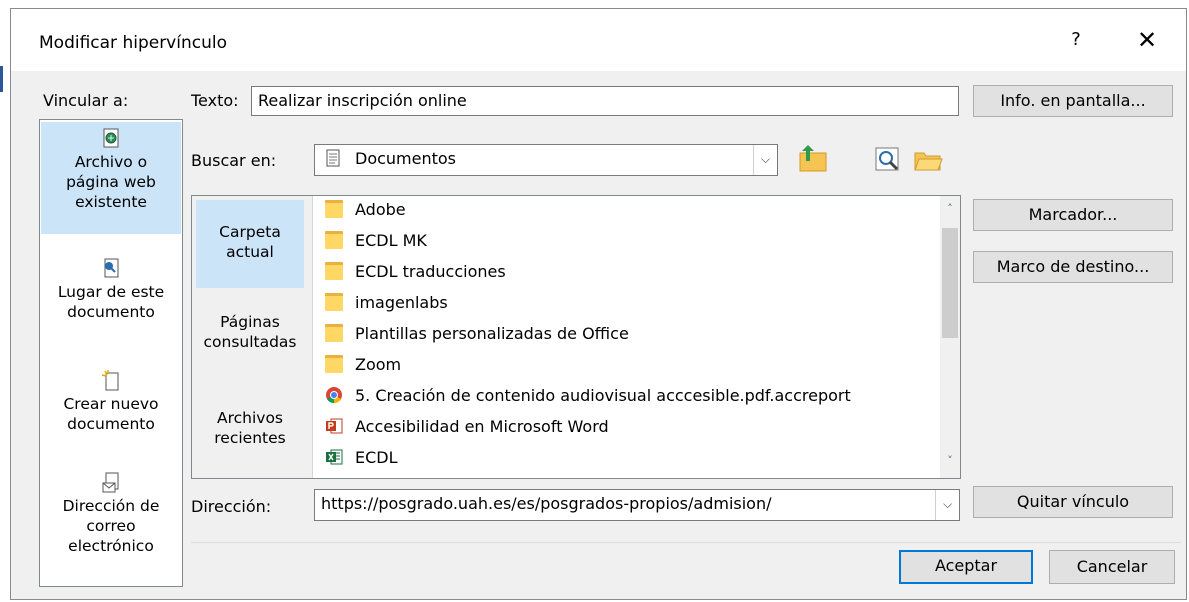 This screenshot has width=1189, height=602. I want to click on place-browsed-pages: Páginas consultadas, so click(250, 344).